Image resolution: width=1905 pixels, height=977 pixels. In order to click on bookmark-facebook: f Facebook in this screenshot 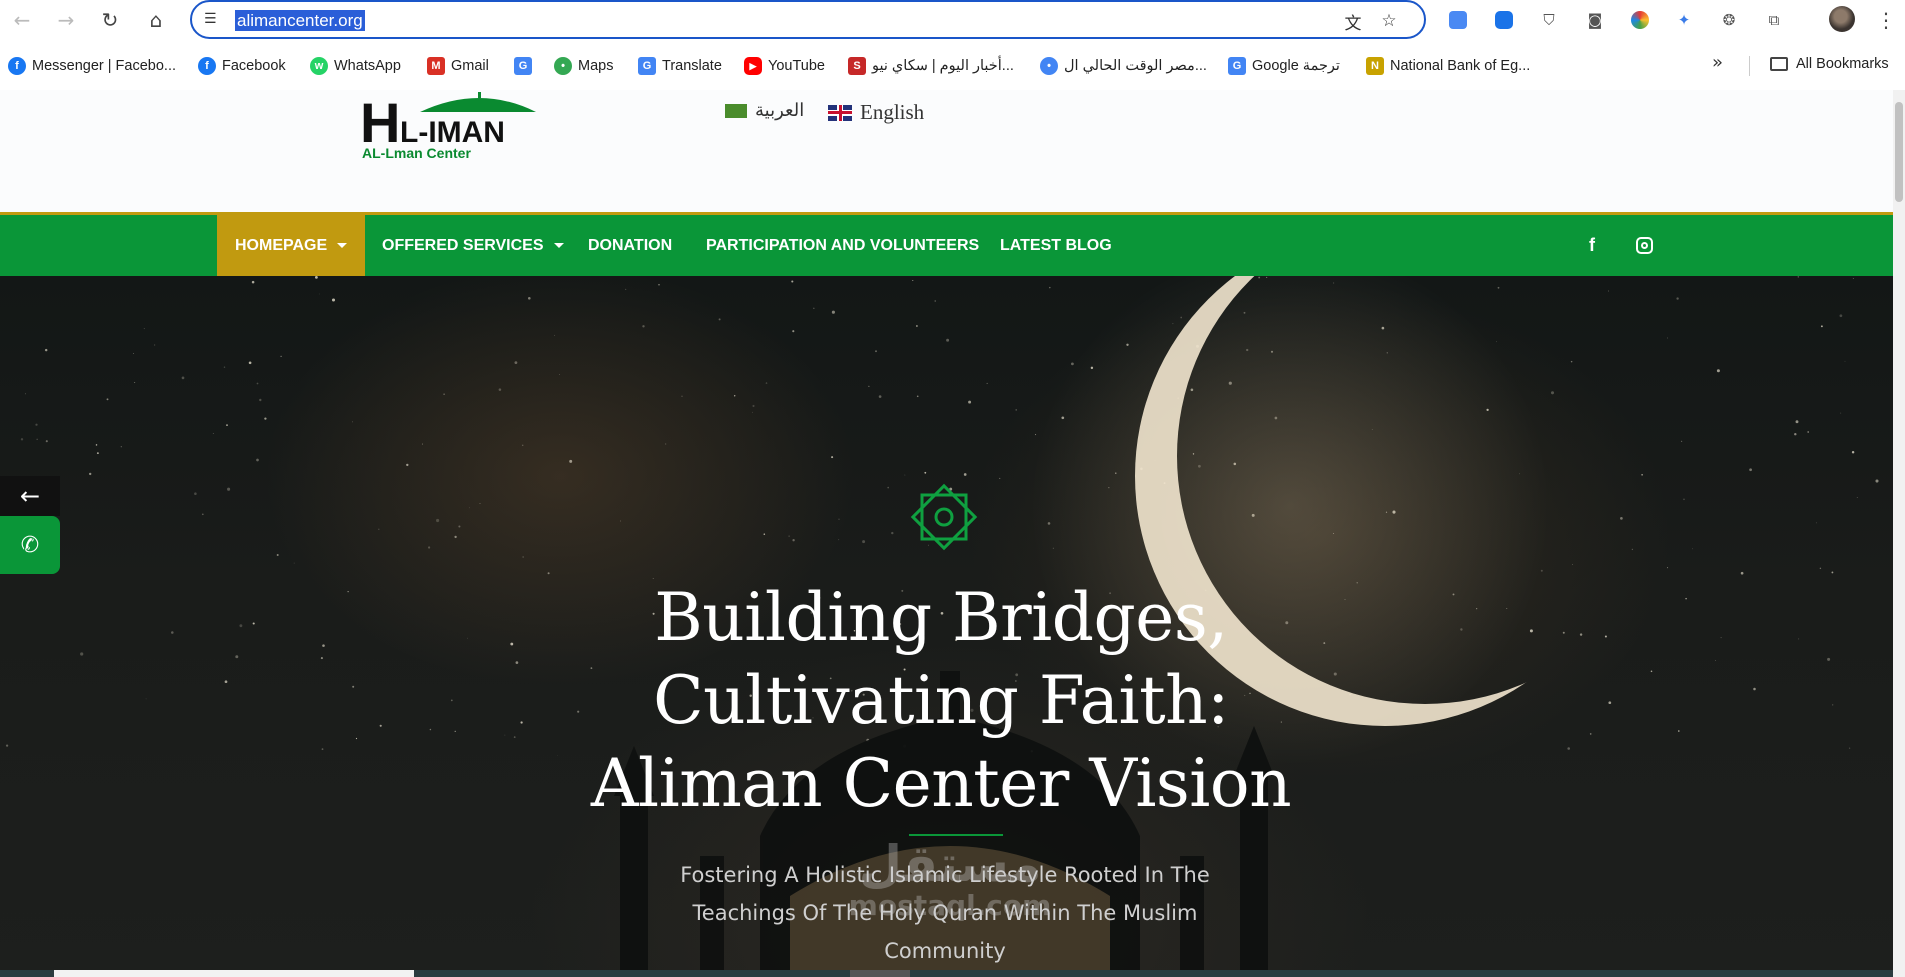, I will do `click(242, 66)`.